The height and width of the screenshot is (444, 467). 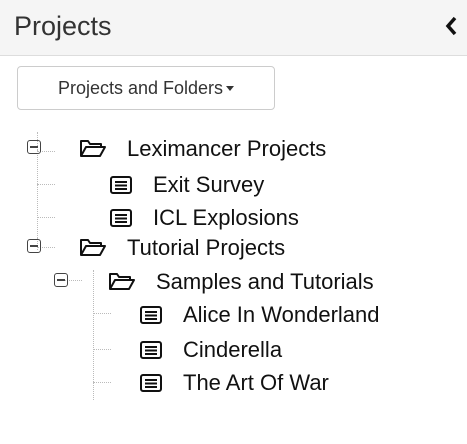 I want to click on collapse-panel-button, so click(x=452, y=26).